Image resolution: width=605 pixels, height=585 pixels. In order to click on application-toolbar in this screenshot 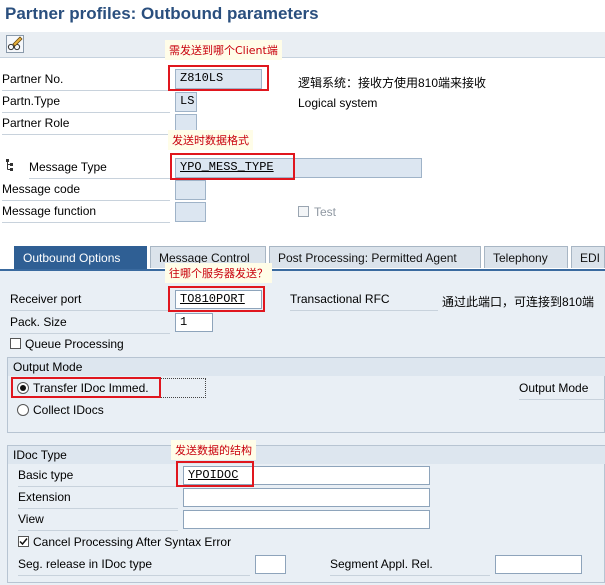, I will do `click(302, 45)`.